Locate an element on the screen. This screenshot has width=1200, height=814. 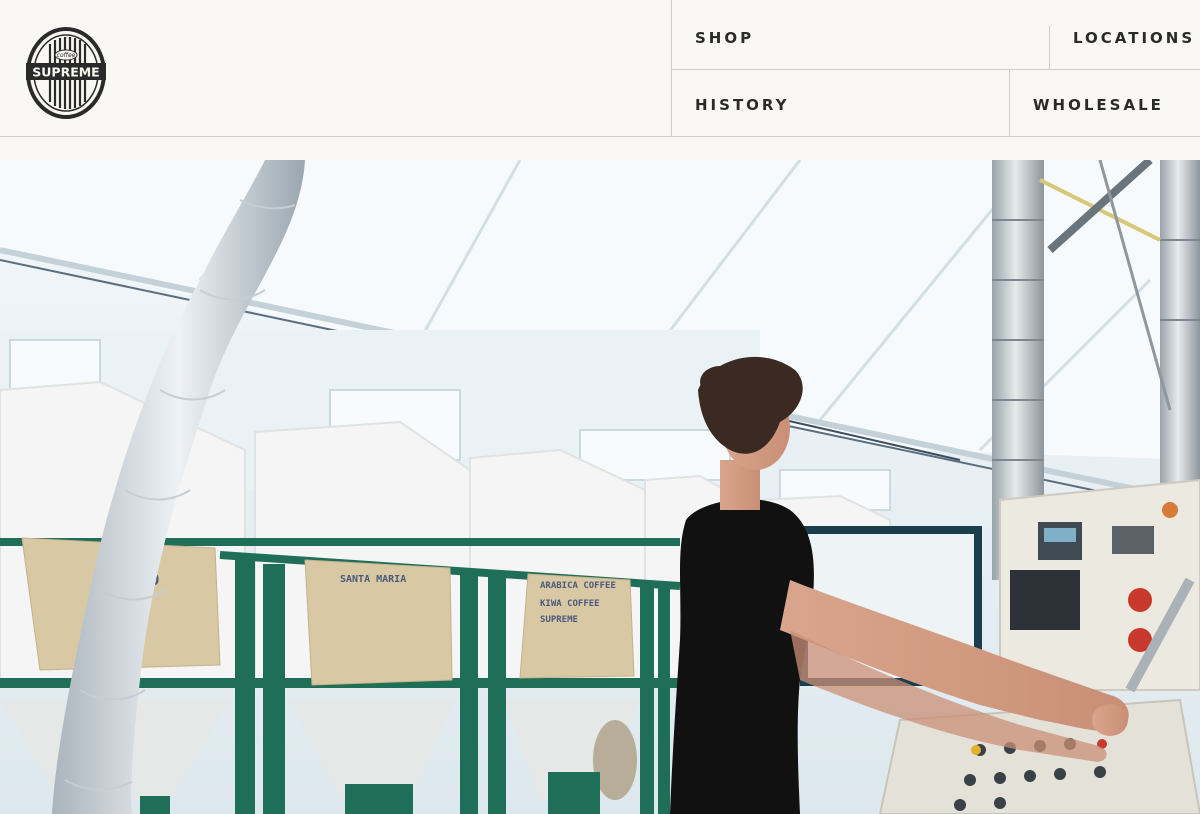
nav-link-shop: SHOP is located at coordinates (724, 38).